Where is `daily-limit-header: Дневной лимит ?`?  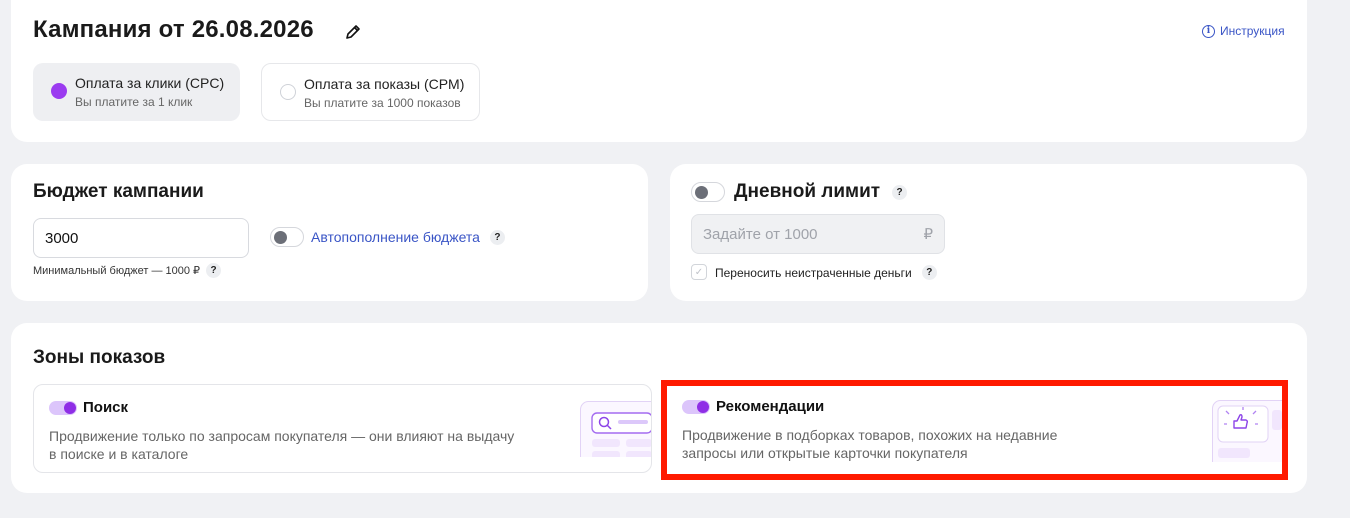 daily-limit-header: Дневной лимит ? is located at coordinates (821, 192).